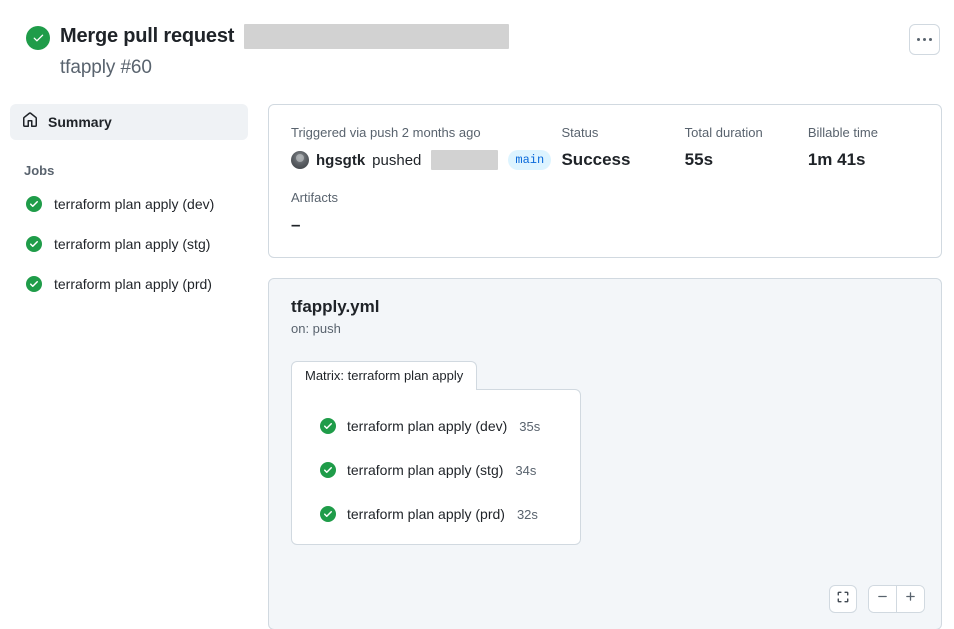 This screenshot has height=629, width=954. What do you see at coordinates (340, 160) in the screenshot?
I see `pusher-name: hgsgtk` at bounding box center [340, 160].